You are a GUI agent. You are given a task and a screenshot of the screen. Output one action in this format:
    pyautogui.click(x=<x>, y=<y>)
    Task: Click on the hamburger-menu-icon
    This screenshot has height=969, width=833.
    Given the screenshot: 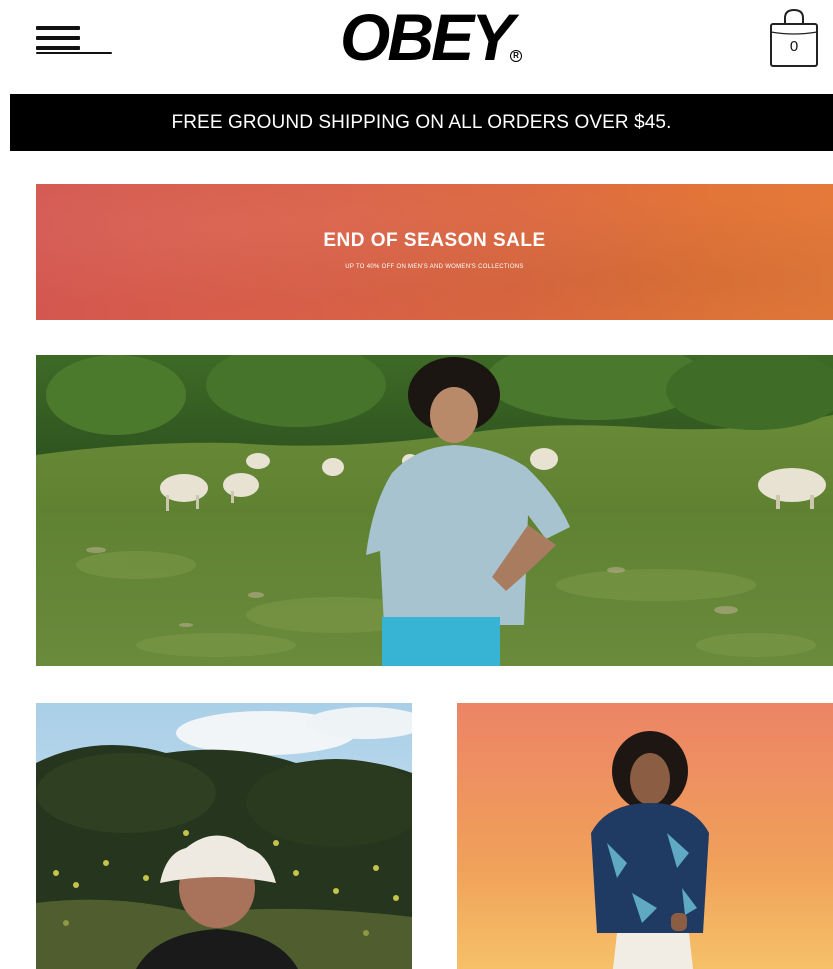 What is the action you would take?
    pyautogui.click(x=74, y=41)
    